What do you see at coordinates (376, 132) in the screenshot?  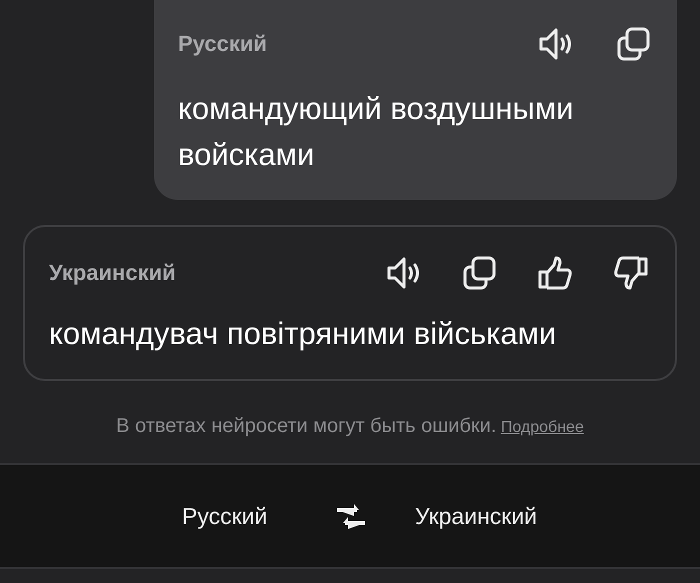 I see `source-text: командующий воздушными войсками` at bounding box center [376, 132].